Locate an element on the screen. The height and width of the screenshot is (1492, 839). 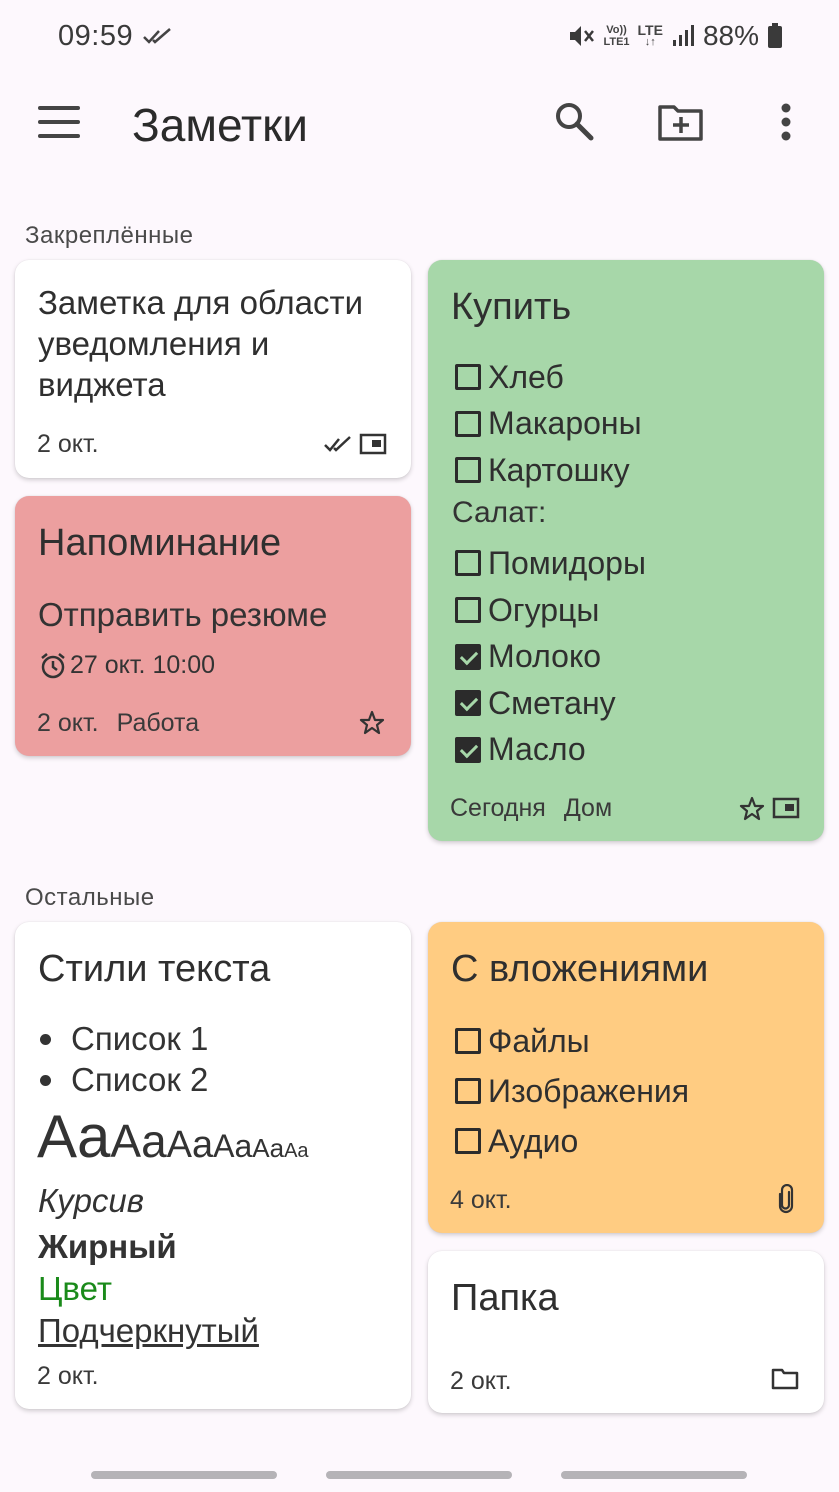
checklist-item-label: Изображения is located at coordinates (589, 1090).